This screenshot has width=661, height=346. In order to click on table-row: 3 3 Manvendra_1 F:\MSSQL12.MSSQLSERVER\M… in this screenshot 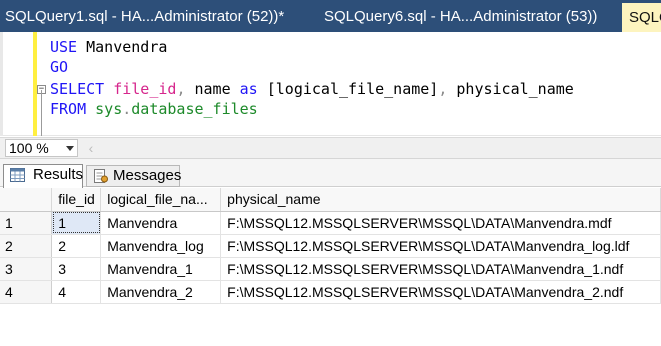, I will do `click(330, 269)`.